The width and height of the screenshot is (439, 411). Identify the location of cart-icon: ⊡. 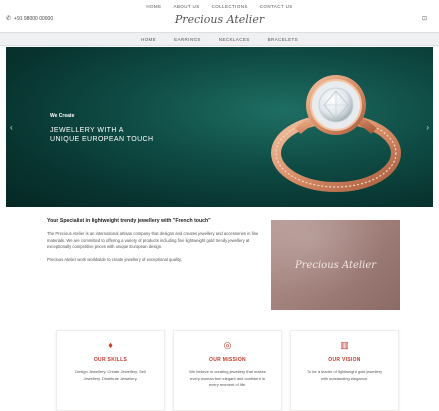
(424, 18).